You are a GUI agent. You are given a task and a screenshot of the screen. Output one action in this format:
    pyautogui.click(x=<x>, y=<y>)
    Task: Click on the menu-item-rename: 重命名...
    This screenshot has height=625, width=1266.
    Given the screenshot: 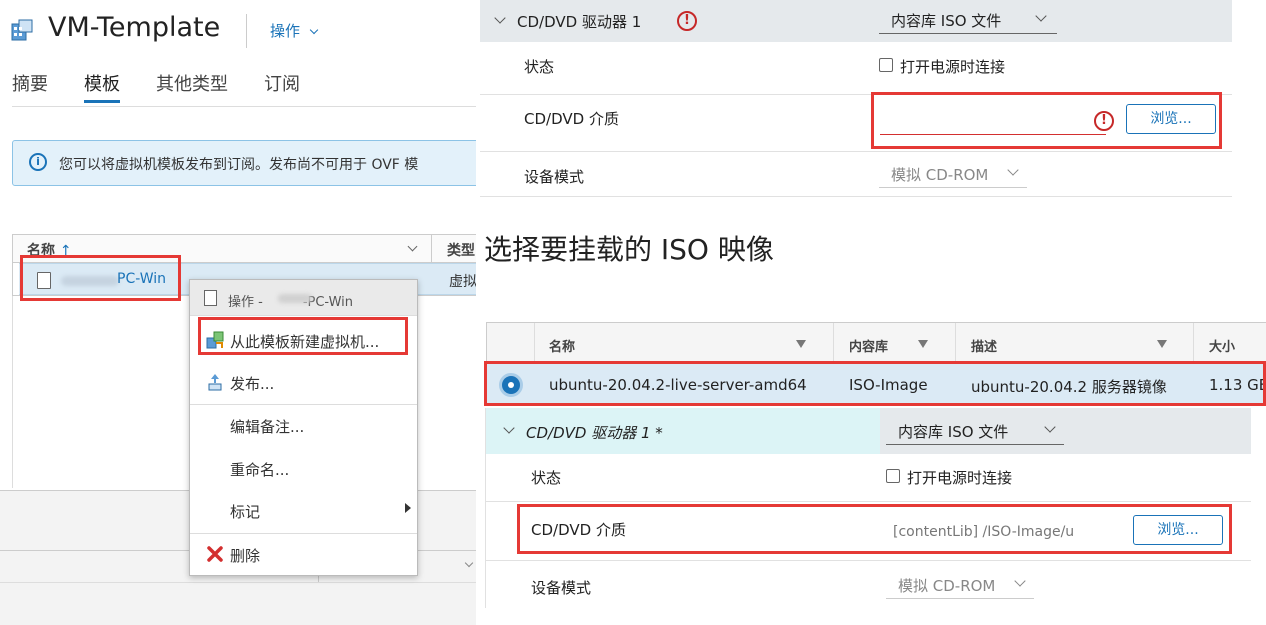 What is the action you would take?
    pyautogui.click(x=303, y=468)
    